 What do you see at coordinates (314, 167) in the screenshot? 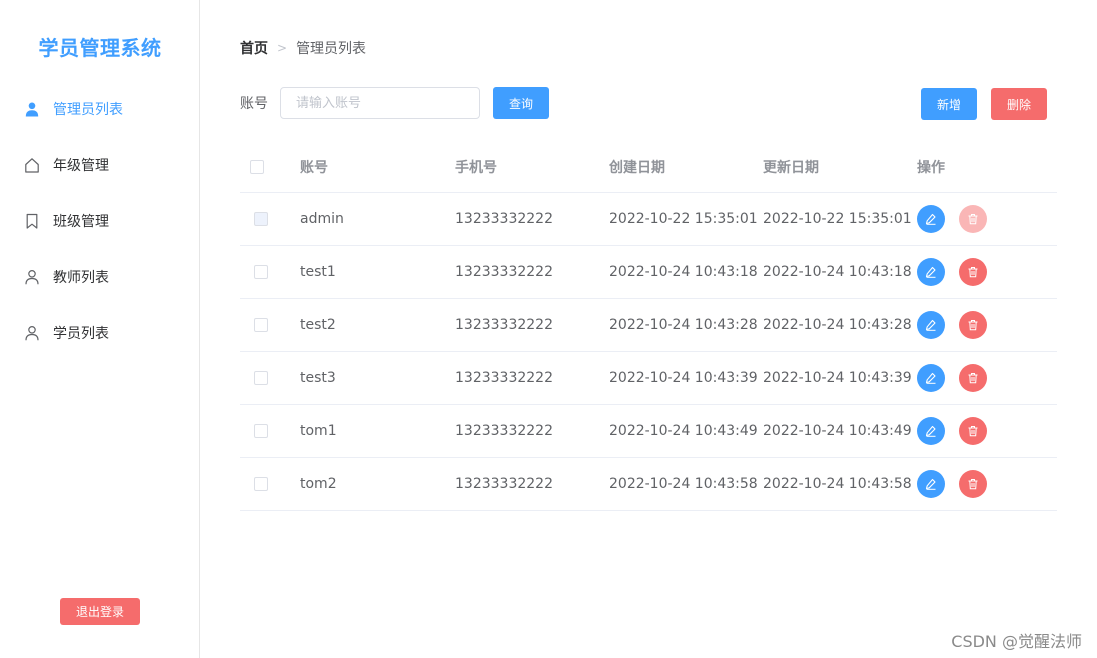
I see `column-header-account: 账号` at bounding box center [314, 167].